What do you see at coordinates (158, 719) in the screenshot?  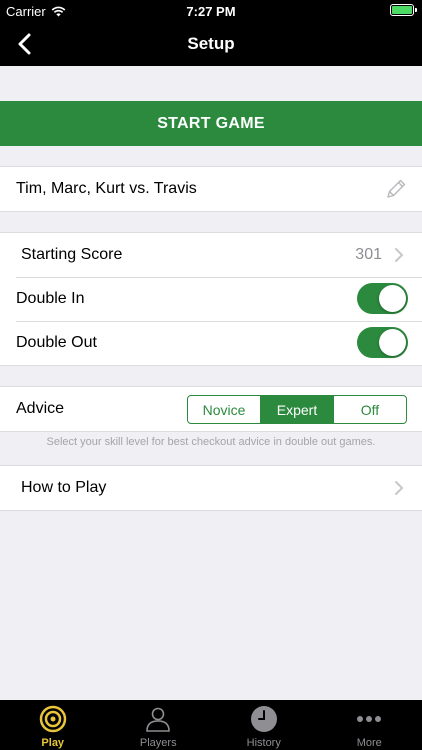 I see `person-icon` at bounding box center [158, 719].